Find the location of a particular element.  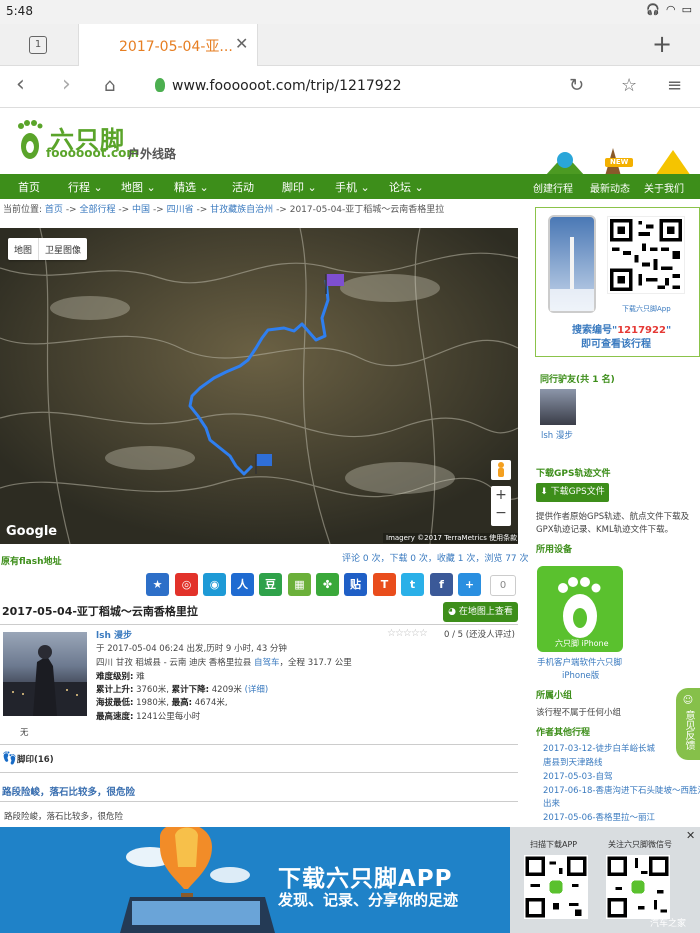

nav-footprints-label: 脚印 is located at coordinates (293, 187).